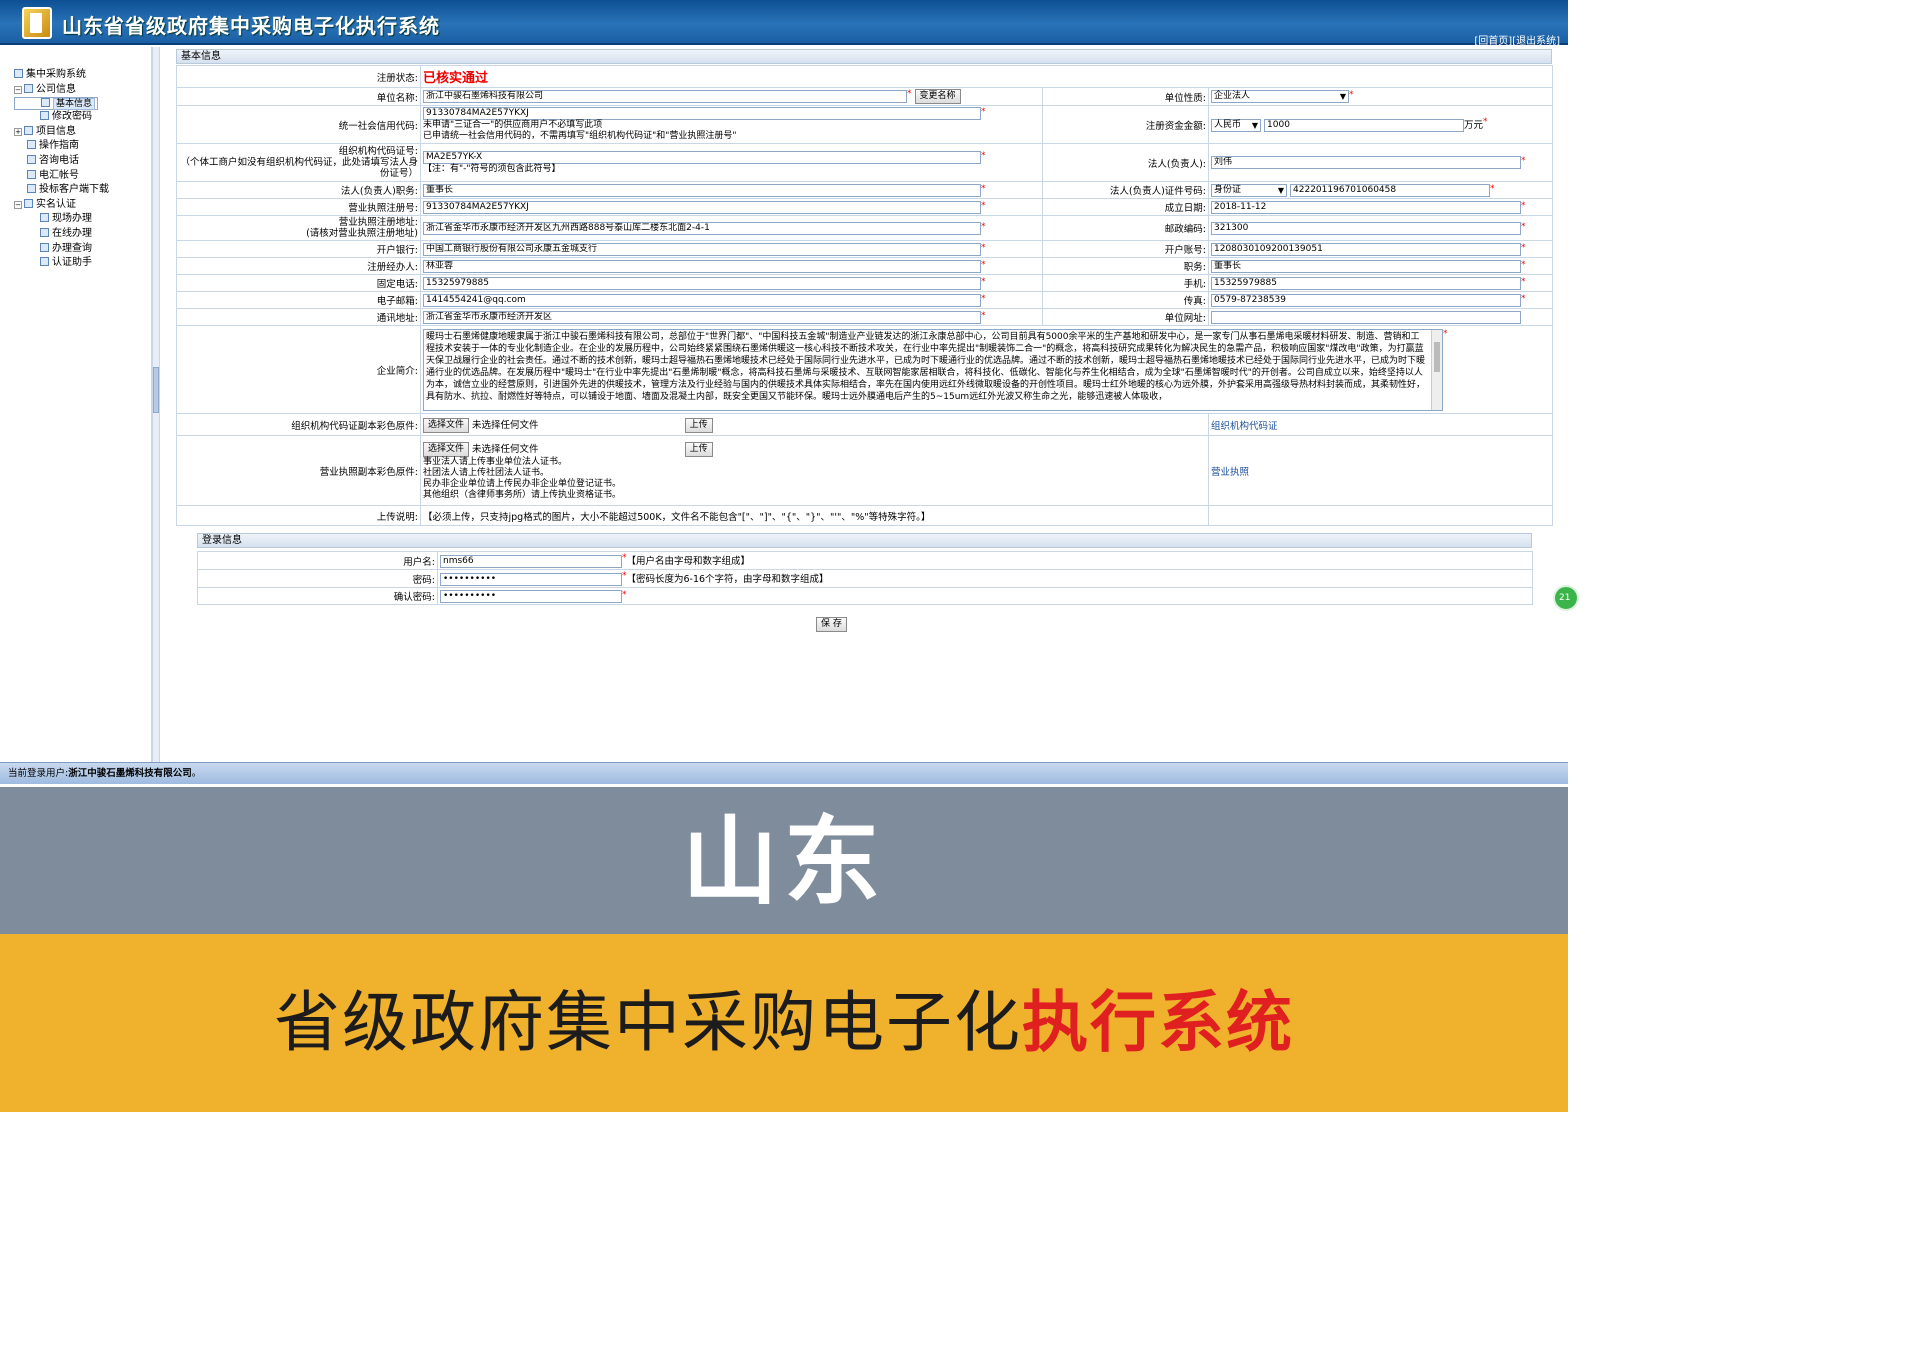  Describe the element at coordinates (28, 203) in the screenshot. I see `folder-icon` at that location.